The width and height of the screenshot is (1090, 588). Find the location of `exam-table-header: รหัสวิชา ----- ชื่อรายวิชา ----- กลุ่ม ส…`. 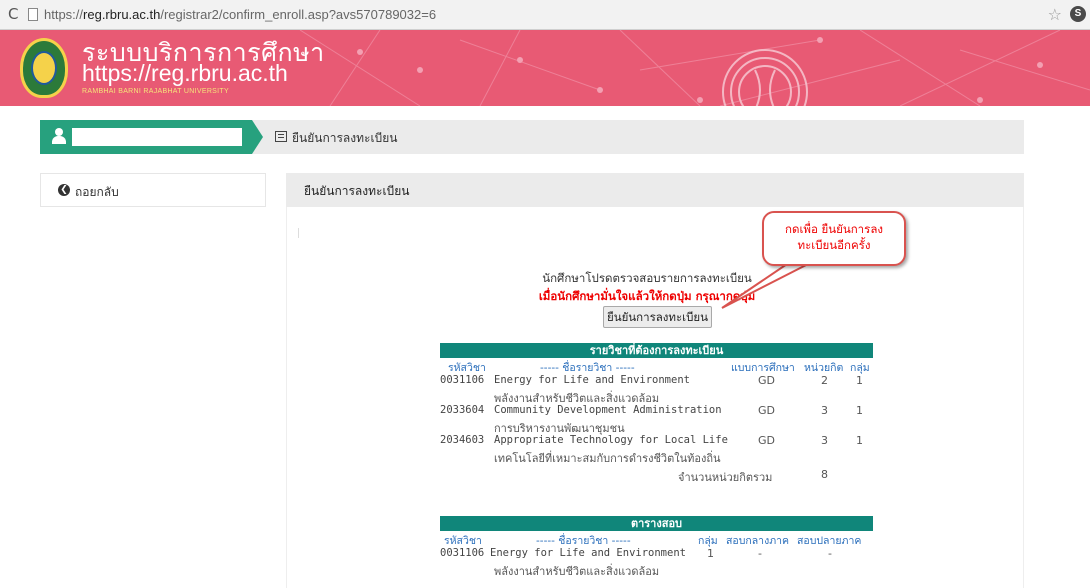

exam-table-header: รหัสวิชา ----- ชื่อรายวิชา ----- กลุ่ม ส… is located at coordinates (656, 539).